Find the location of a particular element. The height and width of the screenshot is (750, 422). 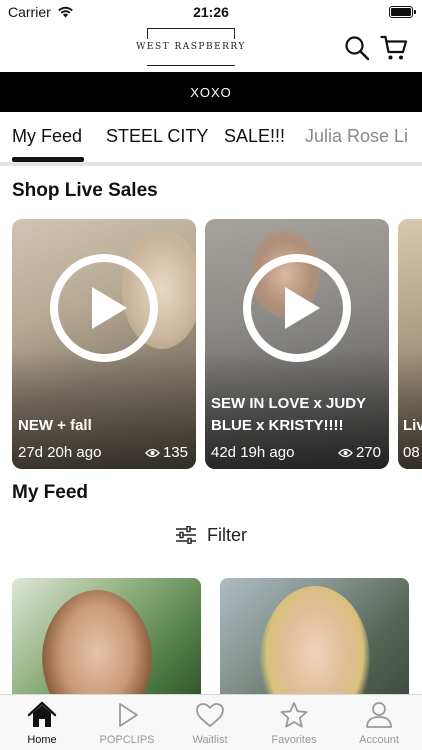

brand-logo-text: WEST RASPBERRY is located at coordinates (191, 47).